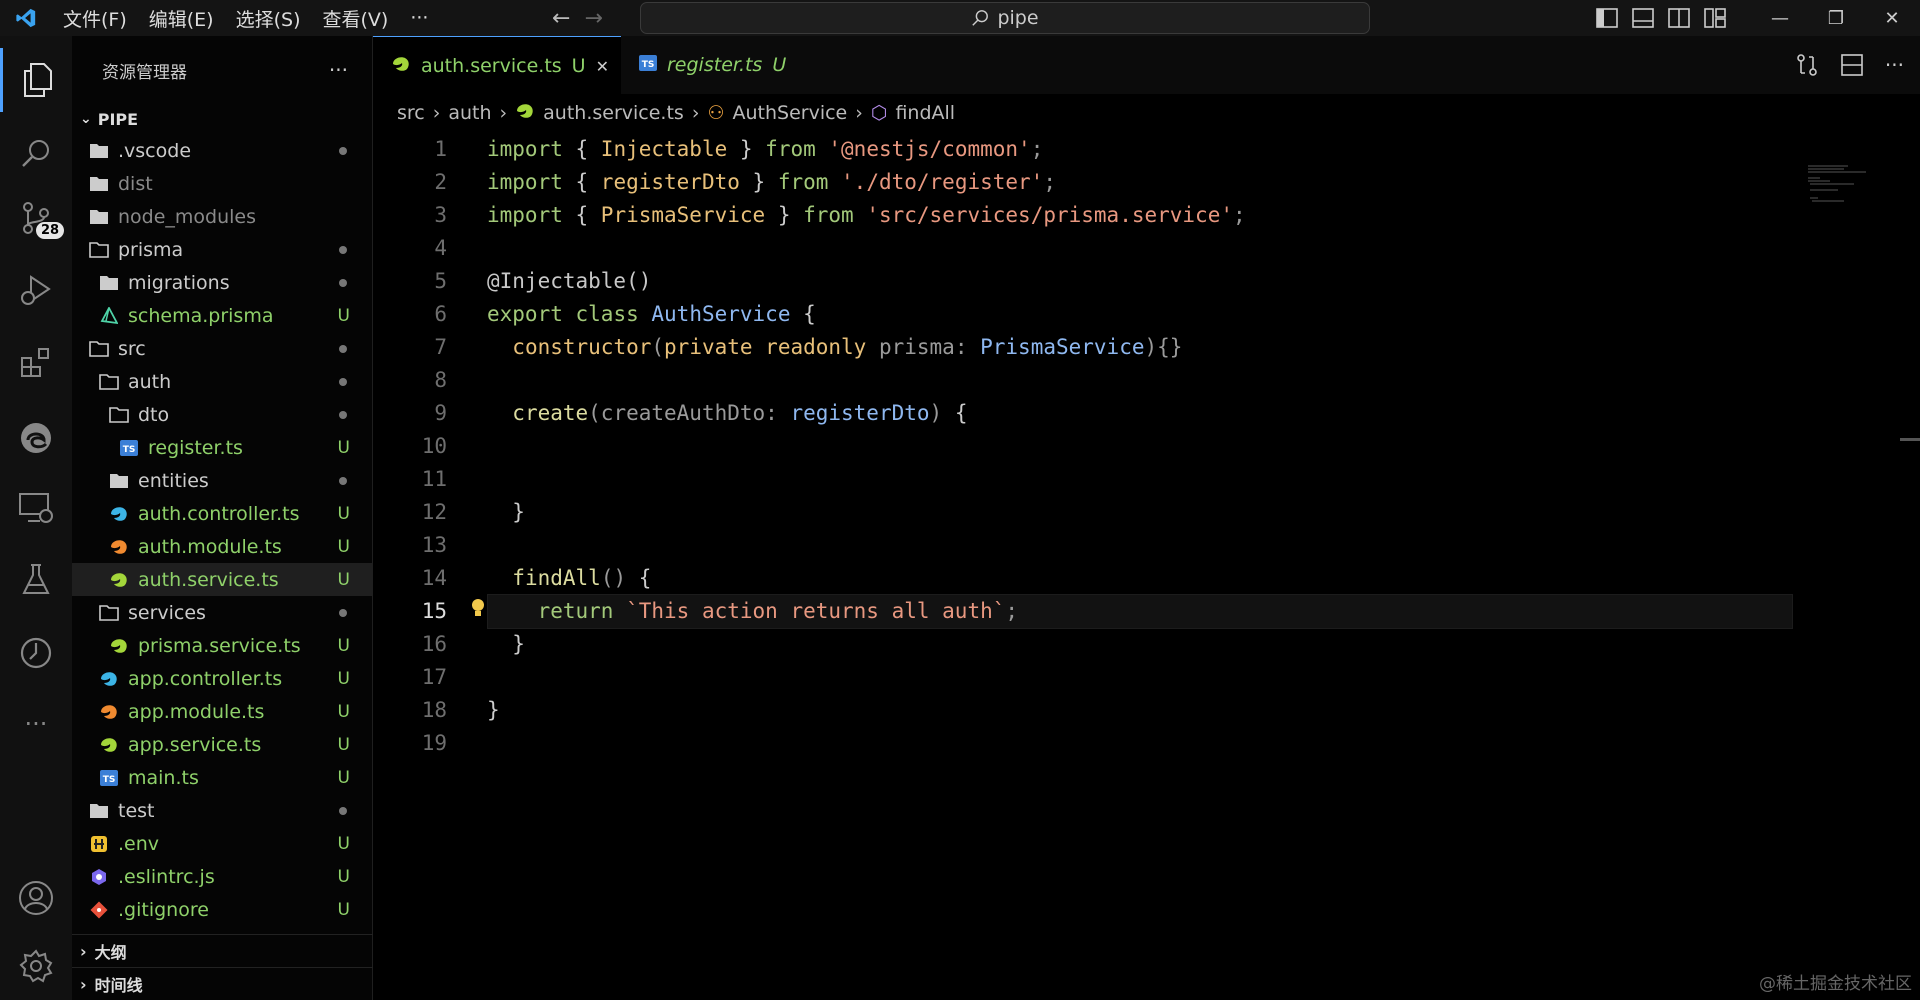 Image resolution: width=1920 pixels, height=1000 pixels. I want to click on code-line: 12 }, so click(1146, 511).